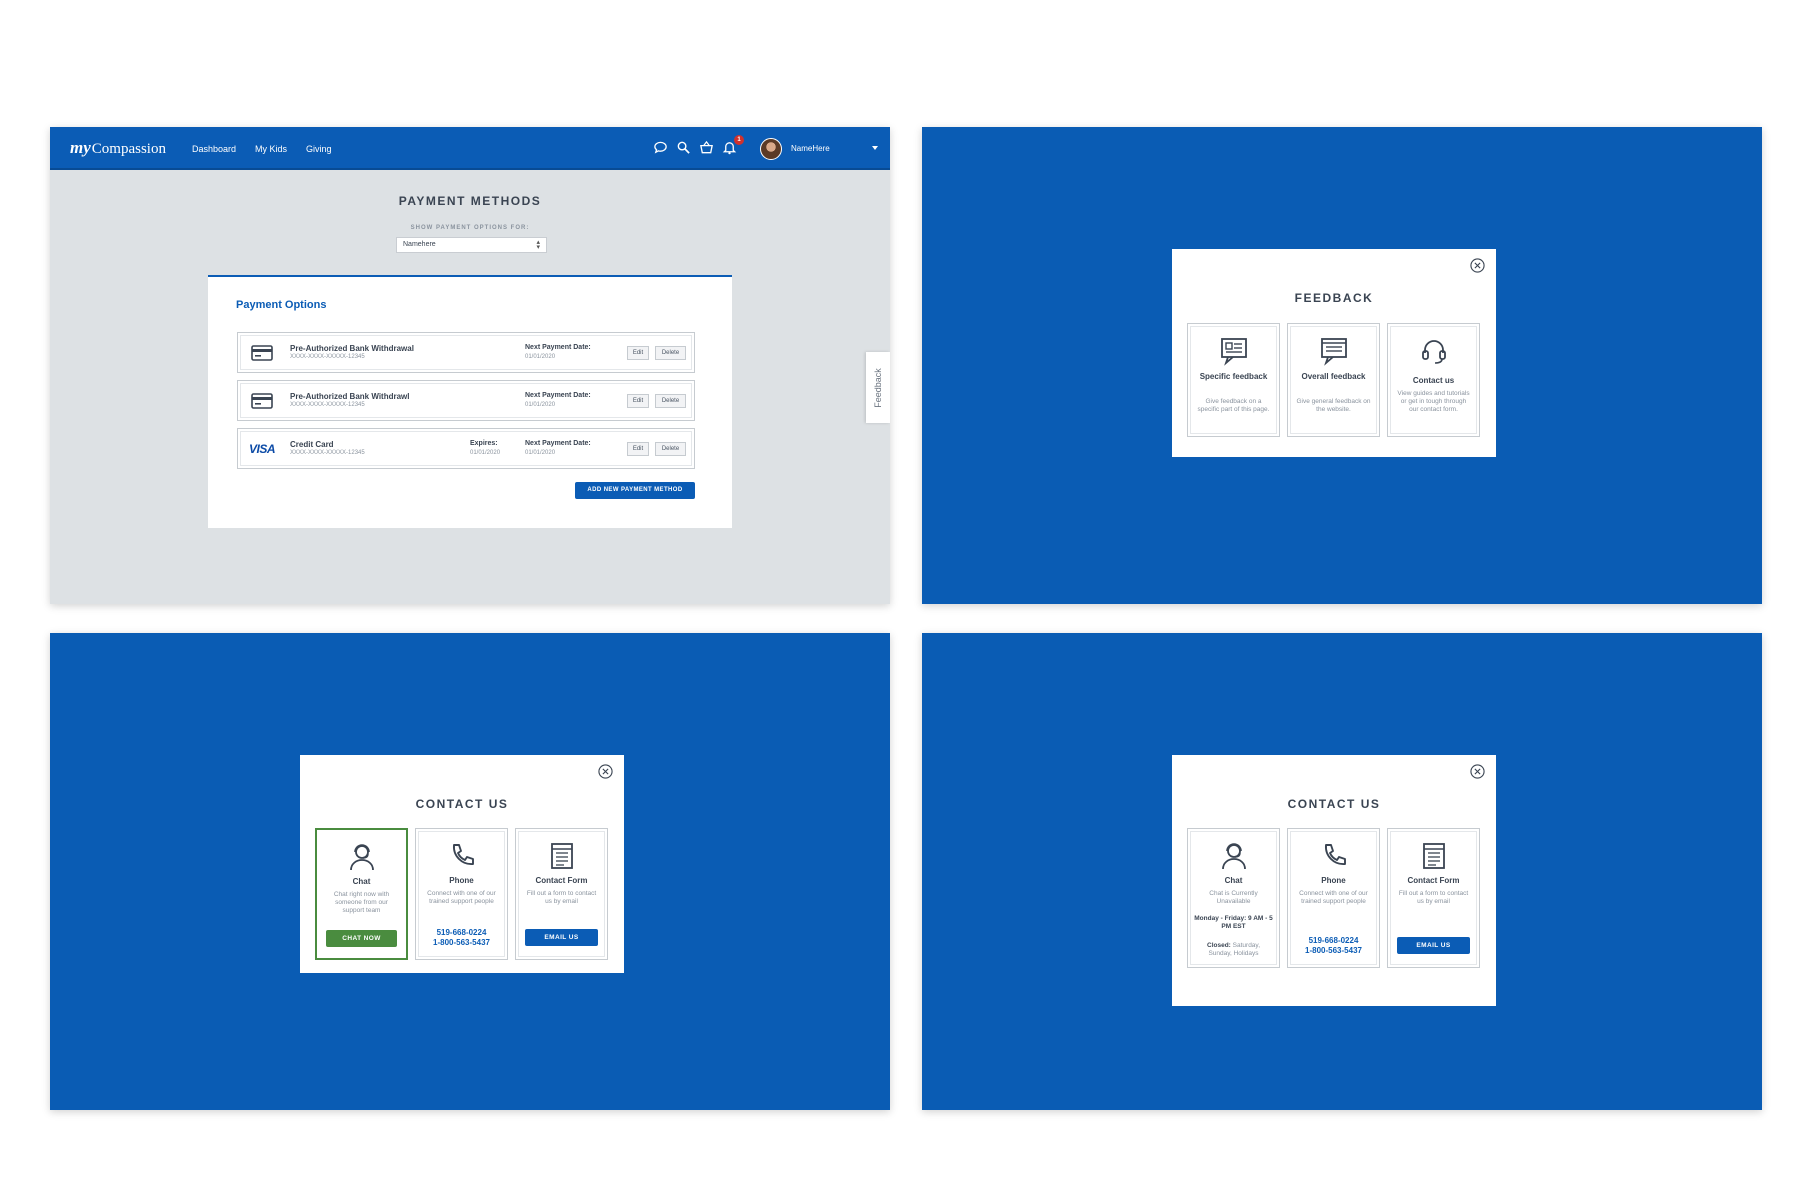 Image resolution: width=1800 pixels, height=1200 pixels. I want to click on option-title: Overall feedback, so click(1333, 376).